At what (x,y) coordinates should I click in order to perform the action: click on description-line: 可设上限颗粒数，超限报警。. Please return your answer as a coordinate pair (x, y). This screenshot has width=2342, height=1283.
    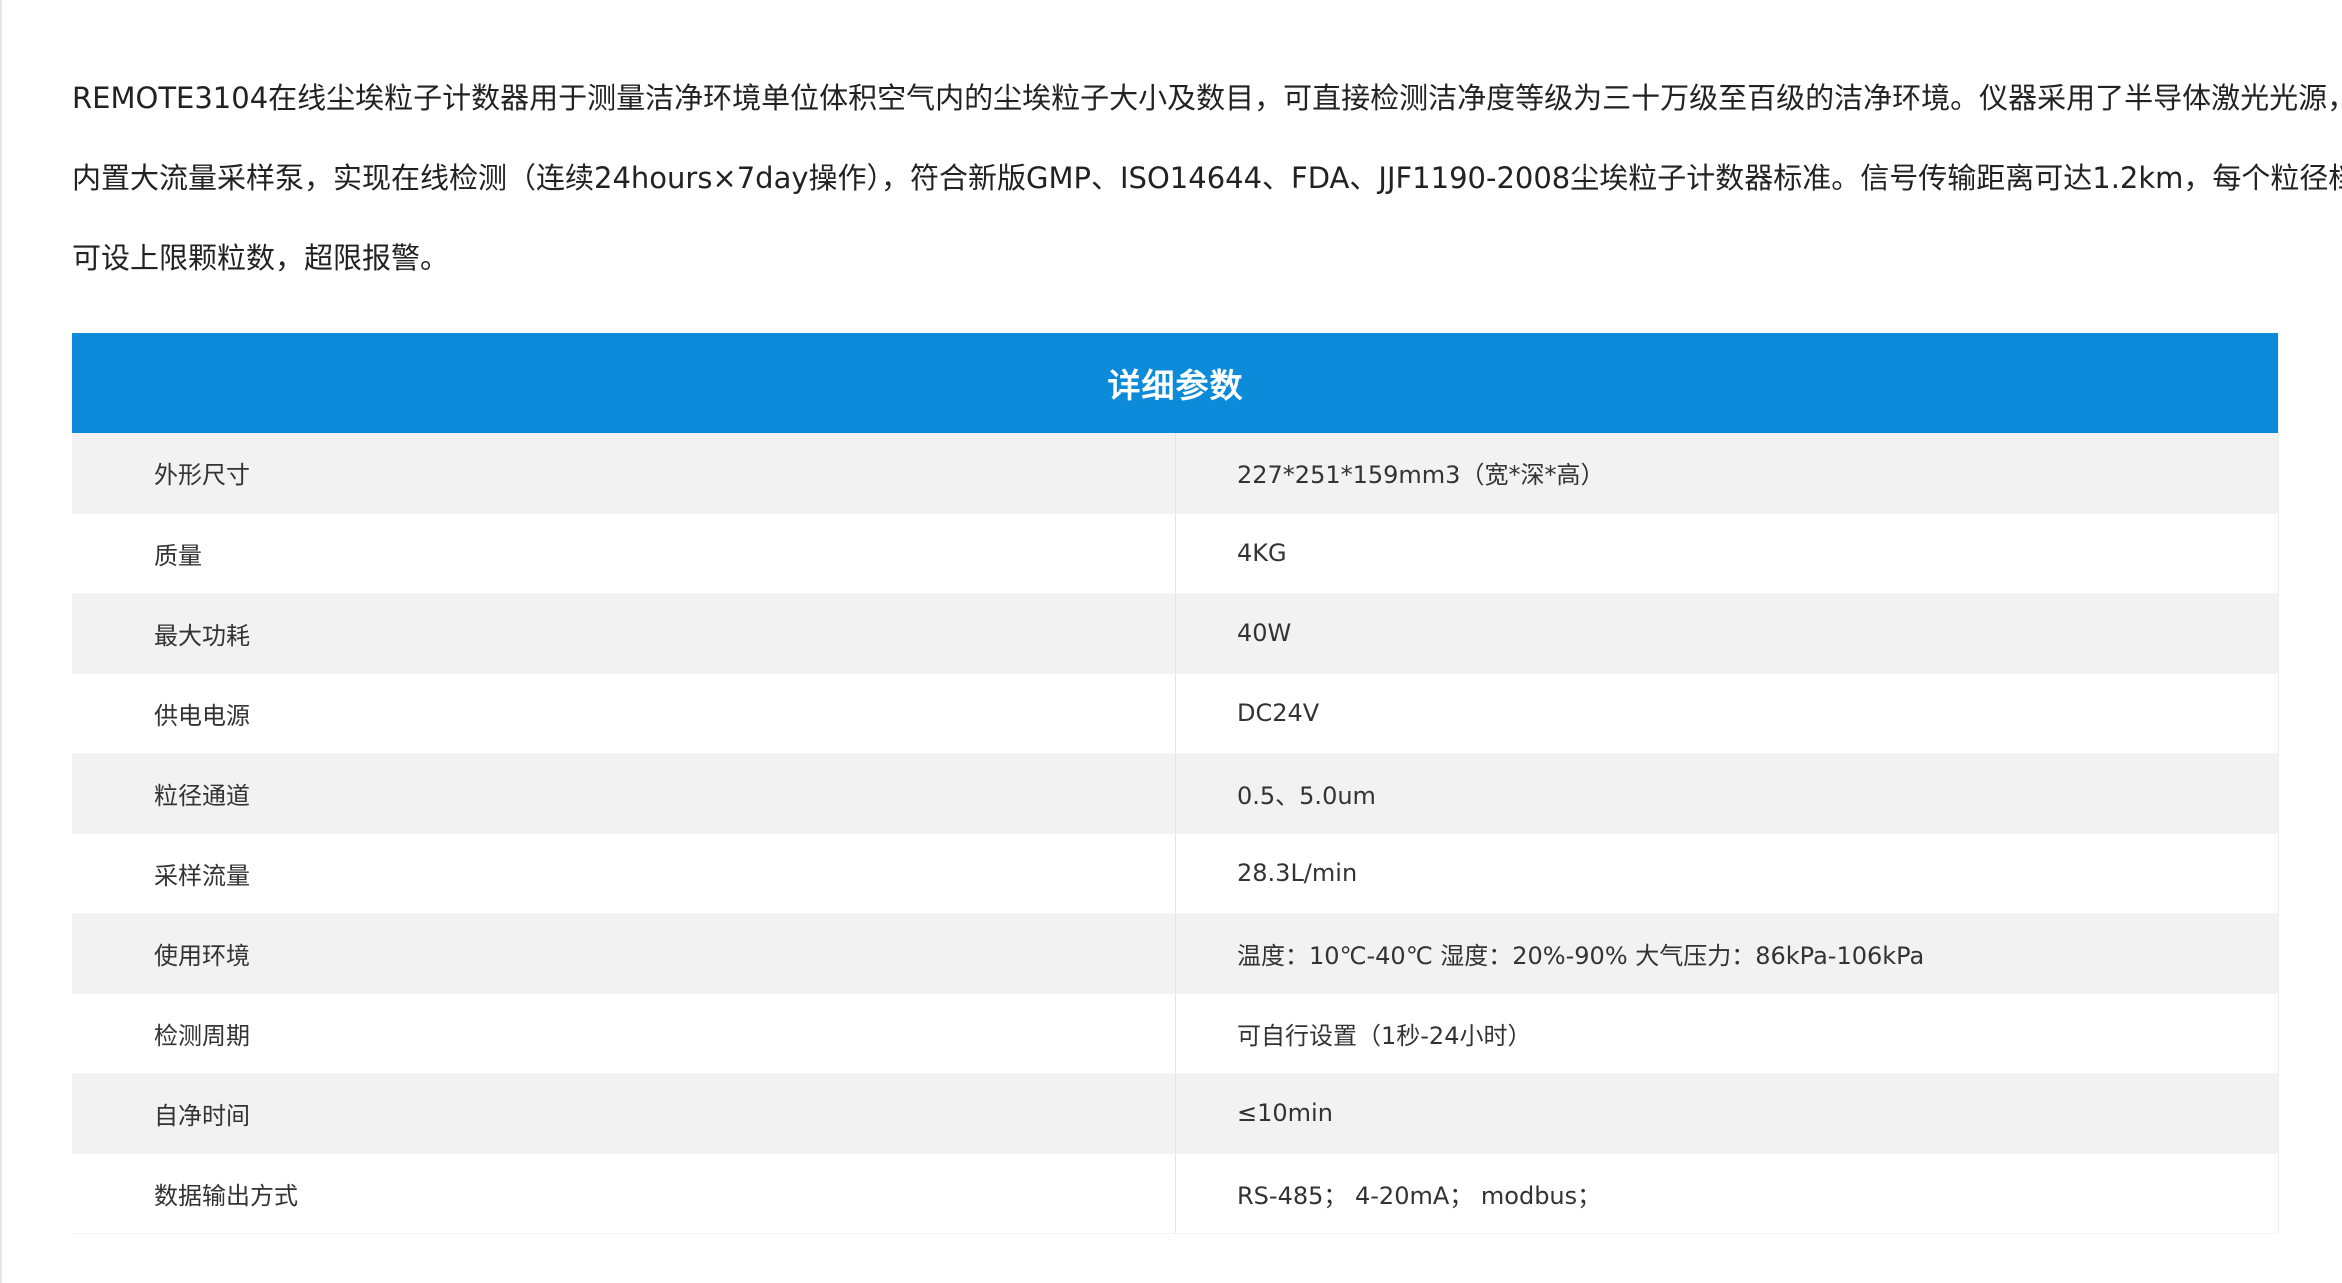
    Looking at the image, I should click on (261, 258).